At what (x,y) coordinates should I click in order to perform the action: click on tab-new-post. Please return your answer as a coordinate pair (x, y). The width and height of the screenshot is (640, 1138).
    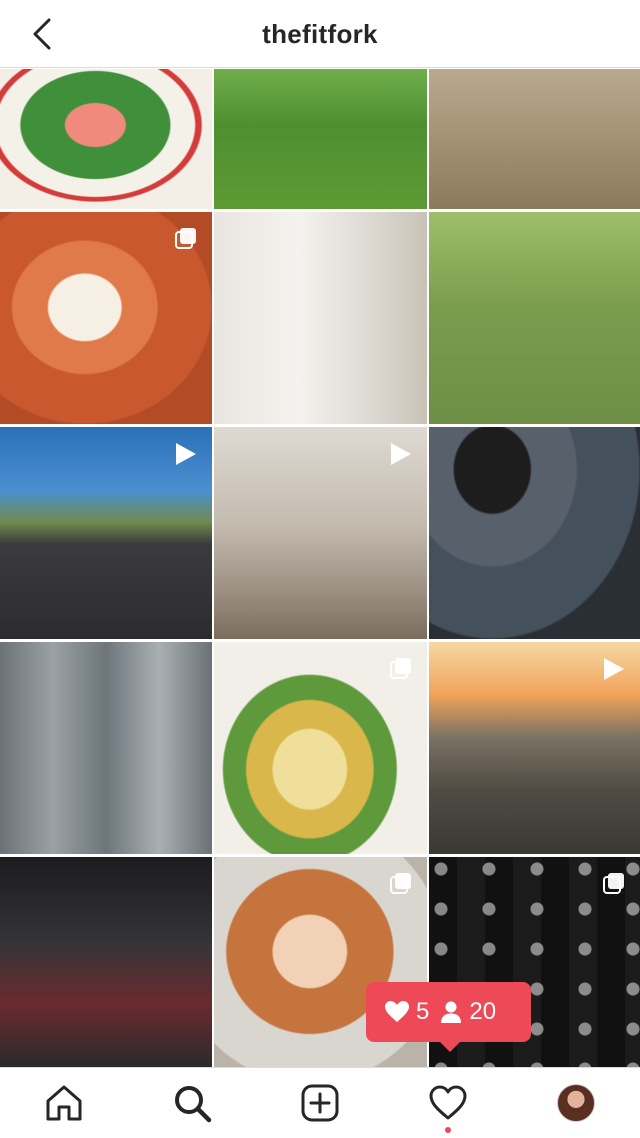
    Looking at the image, I should click on (320, 1103).